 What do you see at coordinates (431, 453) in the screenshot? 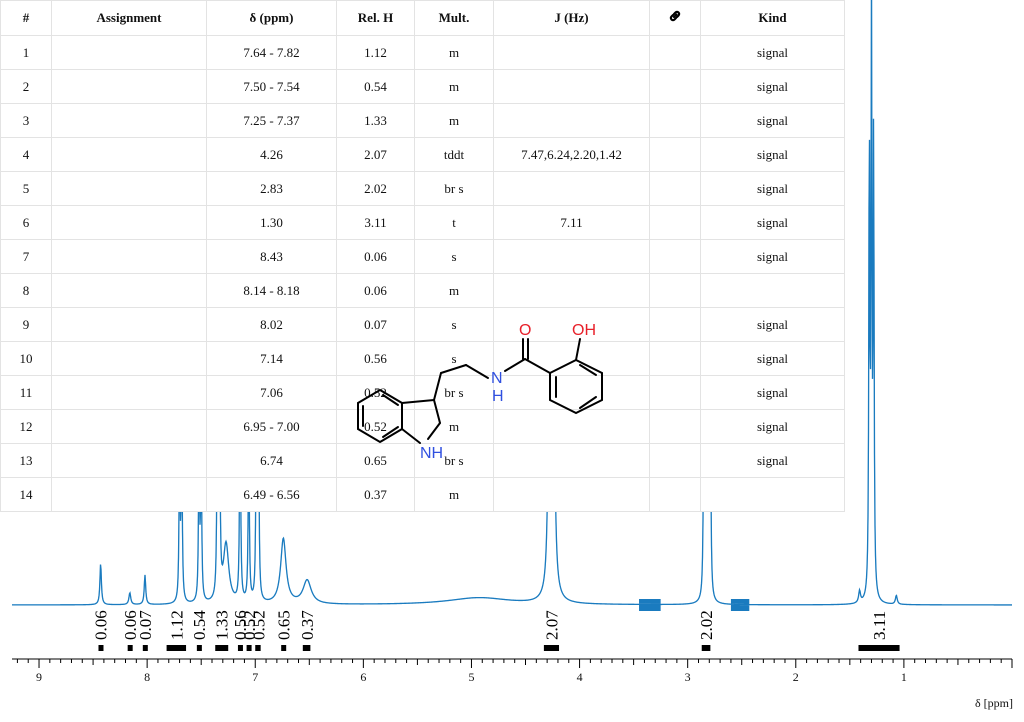
I see `indole-nh-label: NH` at bounding box center [431, 453].